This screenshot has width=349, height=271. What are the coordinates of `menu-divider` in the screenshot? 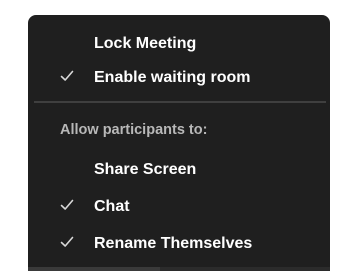 It's located at (180, 102).